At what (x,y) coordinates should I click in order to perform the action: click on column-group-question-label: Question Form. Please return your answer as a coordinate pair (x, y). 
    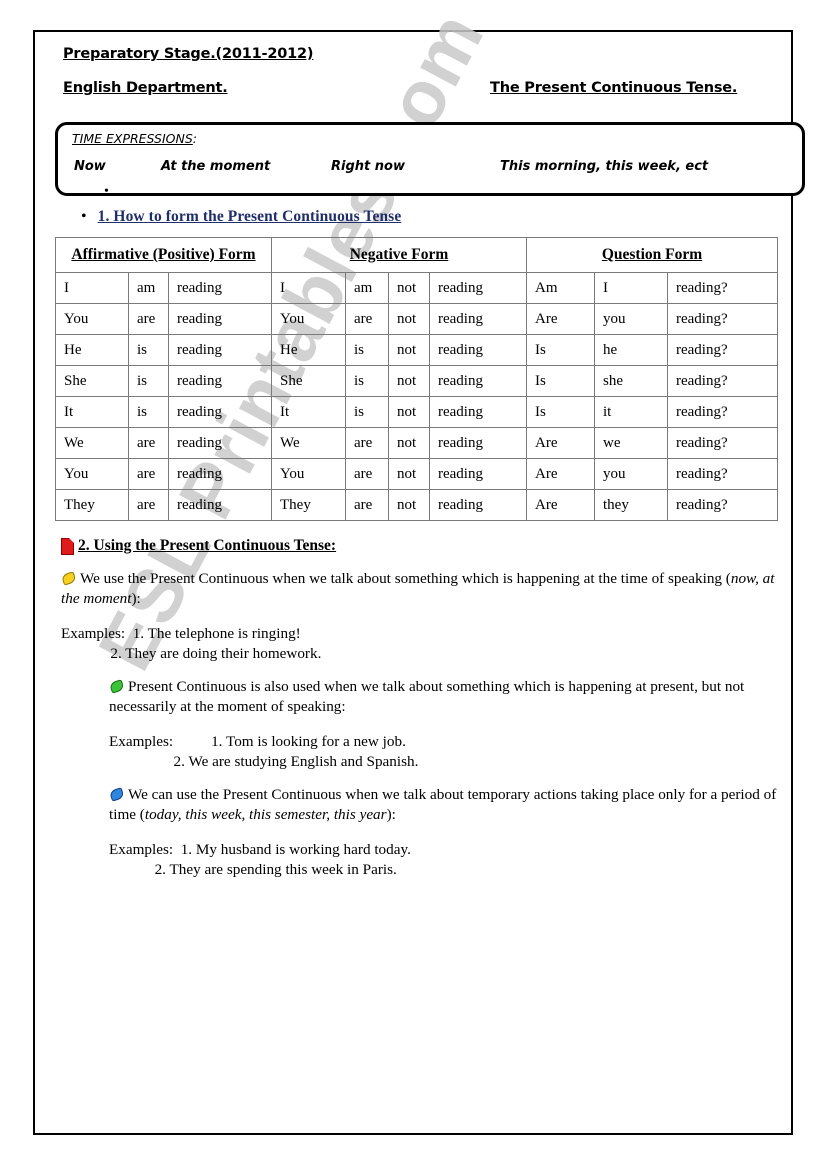
    Looking at the image, I should click on (652, 254).